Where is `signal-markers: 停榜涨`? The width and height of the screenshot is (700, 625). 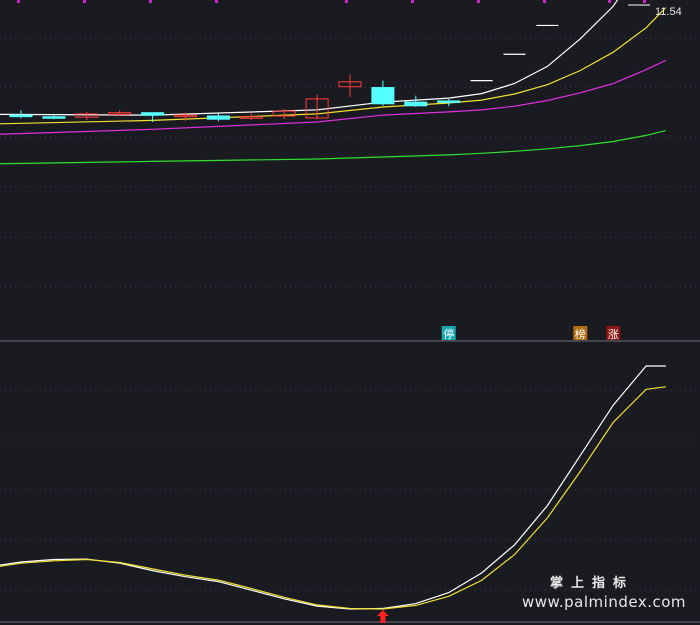 signal-markers: 停榜涨 is located at coordinates (531, 333).